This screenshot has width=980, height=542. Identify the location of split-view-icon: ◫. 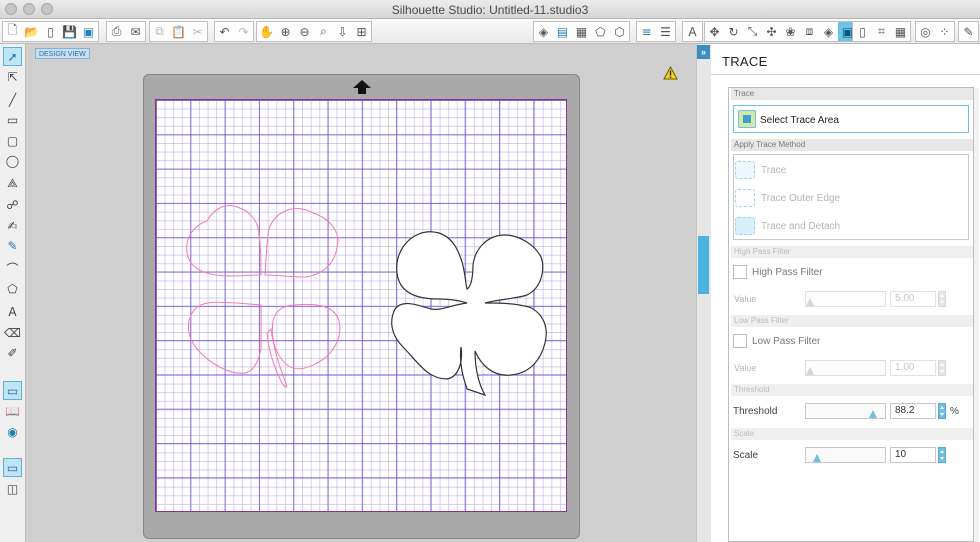
(12, 488).